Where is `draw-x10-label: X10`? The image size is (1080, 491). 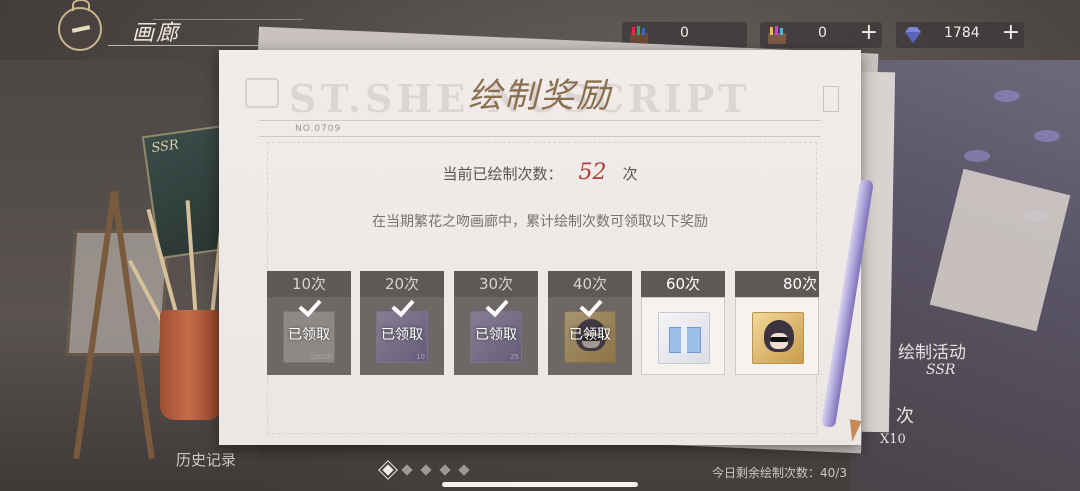 draw-x10-label: X10 is located at coordinates (893, 439).